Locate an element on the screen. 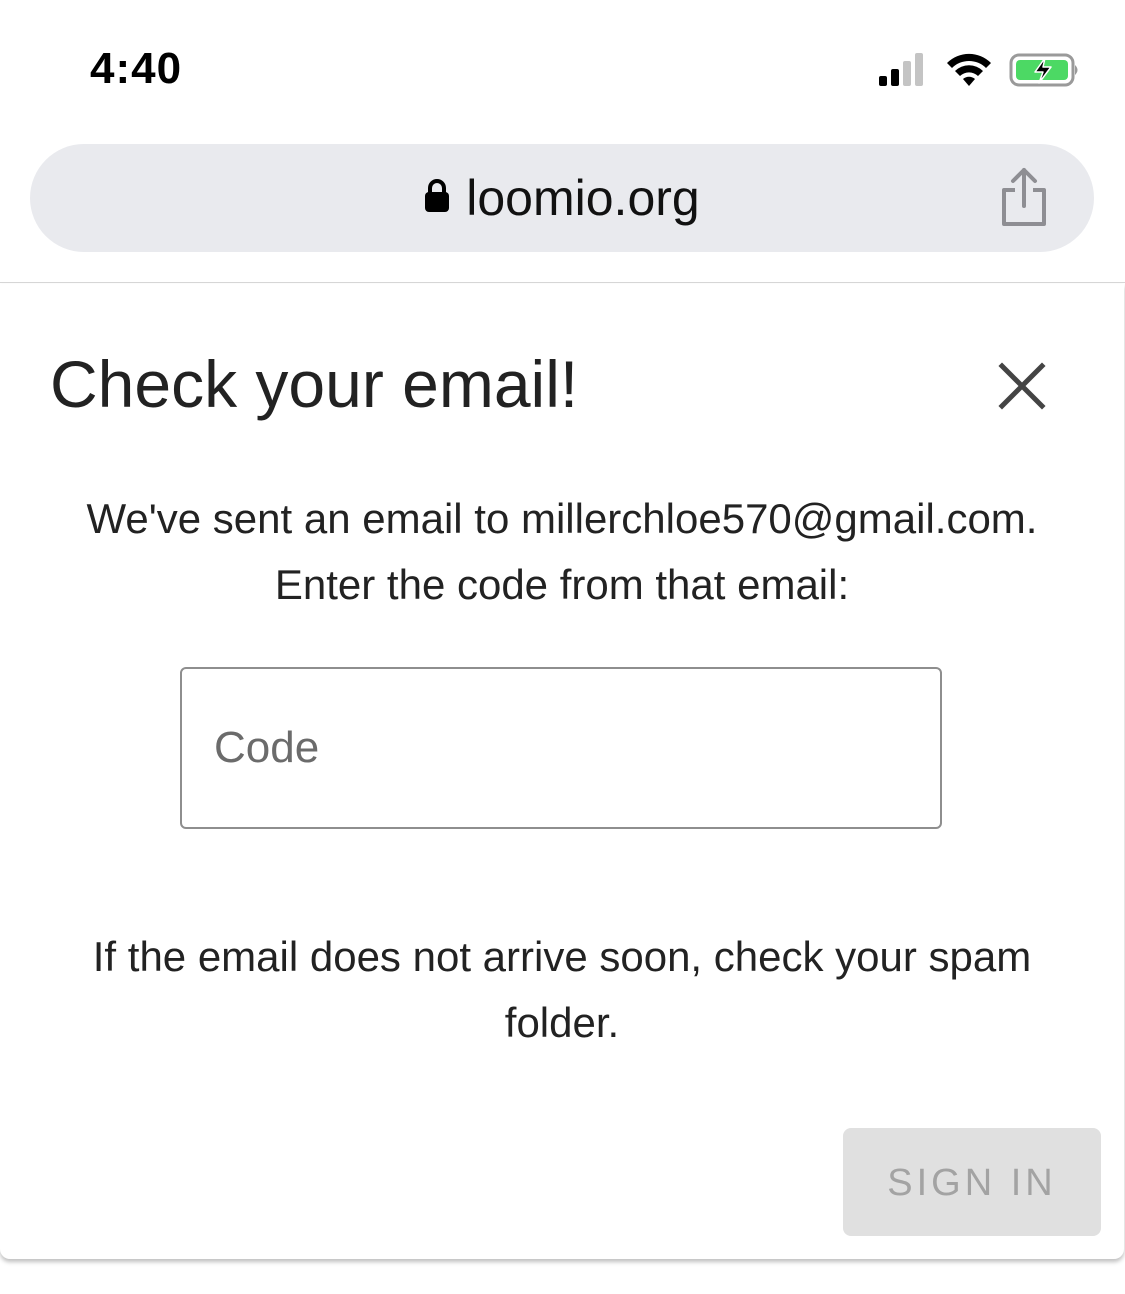 This screenshot has height=1294, width=1125. url-display: loomio.org is located at coordinates (562, 198).